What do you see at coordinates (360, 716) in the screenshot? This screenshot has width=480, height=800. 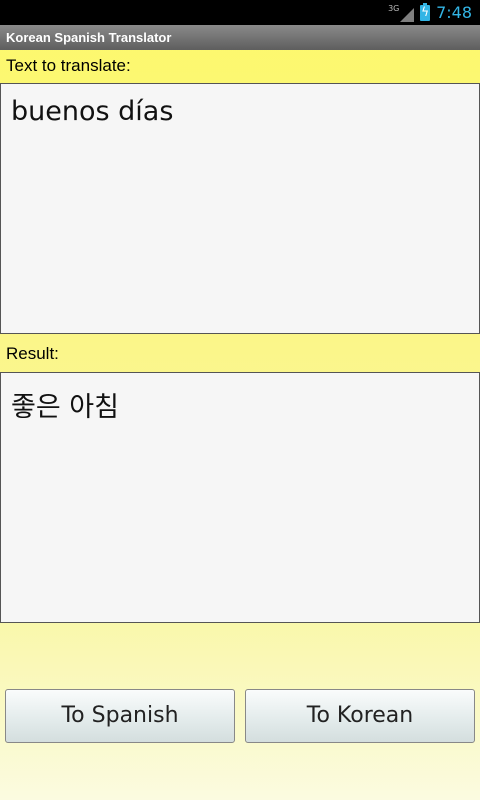 I see `to-korean-button: To Korean` at bounding box center [360, 716].